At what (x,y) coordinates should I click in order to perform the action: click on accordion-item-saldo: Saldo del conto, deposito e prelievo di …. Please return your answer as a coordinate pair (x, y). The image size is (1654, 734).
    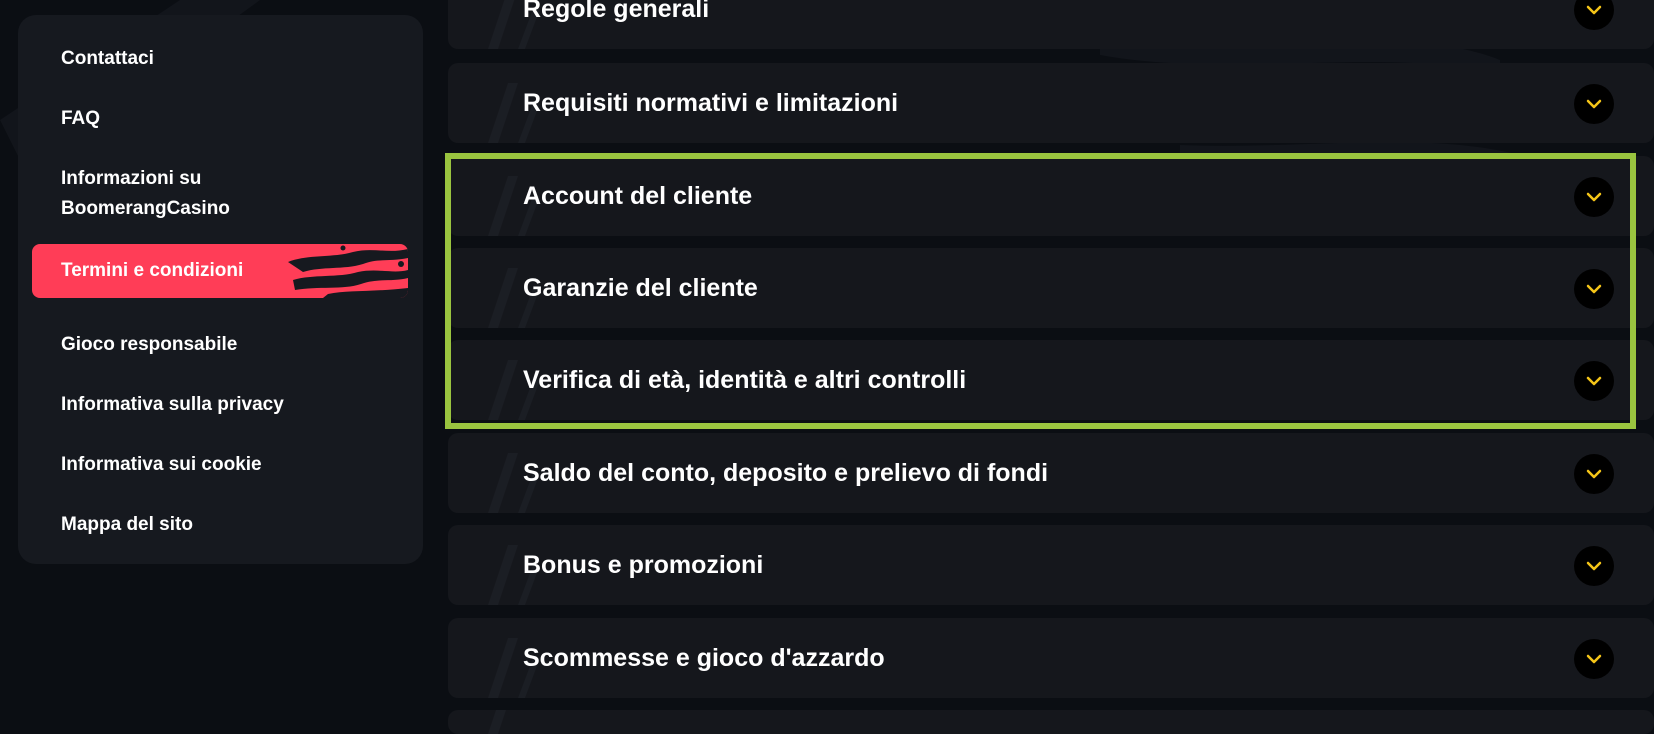
    Looking at the image, I should click on (1051, 473).